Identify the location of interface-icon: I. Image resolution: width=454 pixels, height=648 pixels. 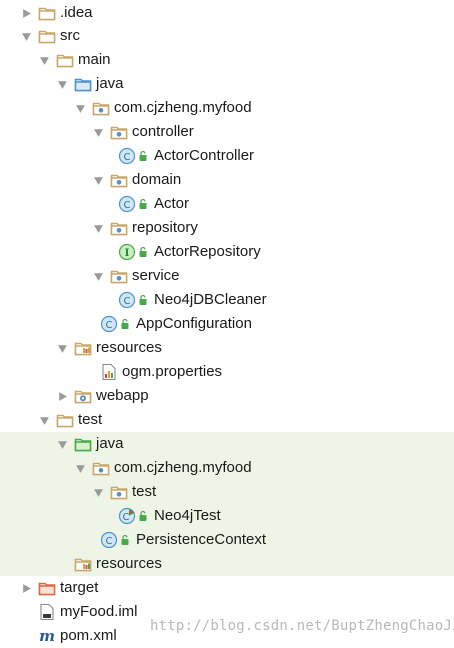
(127, 252).